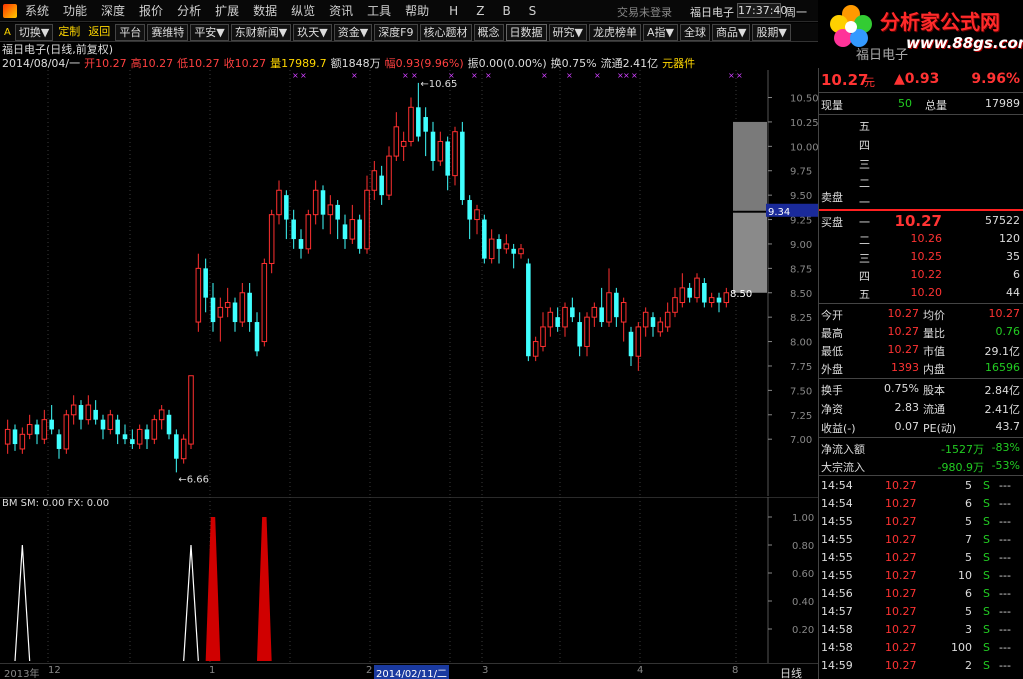 This screenshot has width=1023, height=679. I want to click on fund-value: 2.41亿, so click(1002, 409).